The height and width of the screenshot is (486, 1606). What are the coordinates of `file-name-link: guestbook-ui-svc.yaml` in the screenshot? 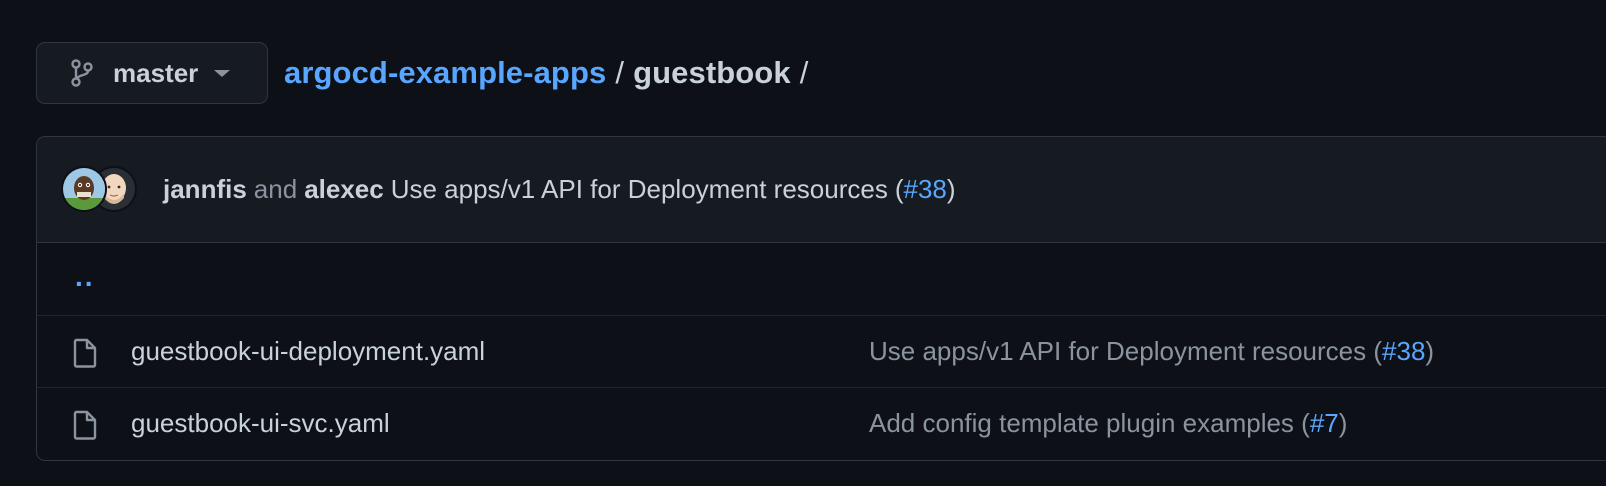 It's located at (260, 423).